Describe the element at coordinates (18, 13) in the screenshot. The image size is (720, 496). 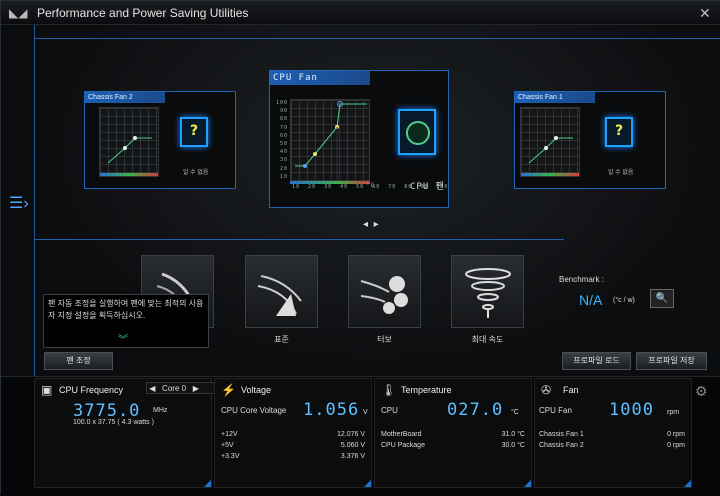
I see `rog-logo-icon: ◣◢` at that location.